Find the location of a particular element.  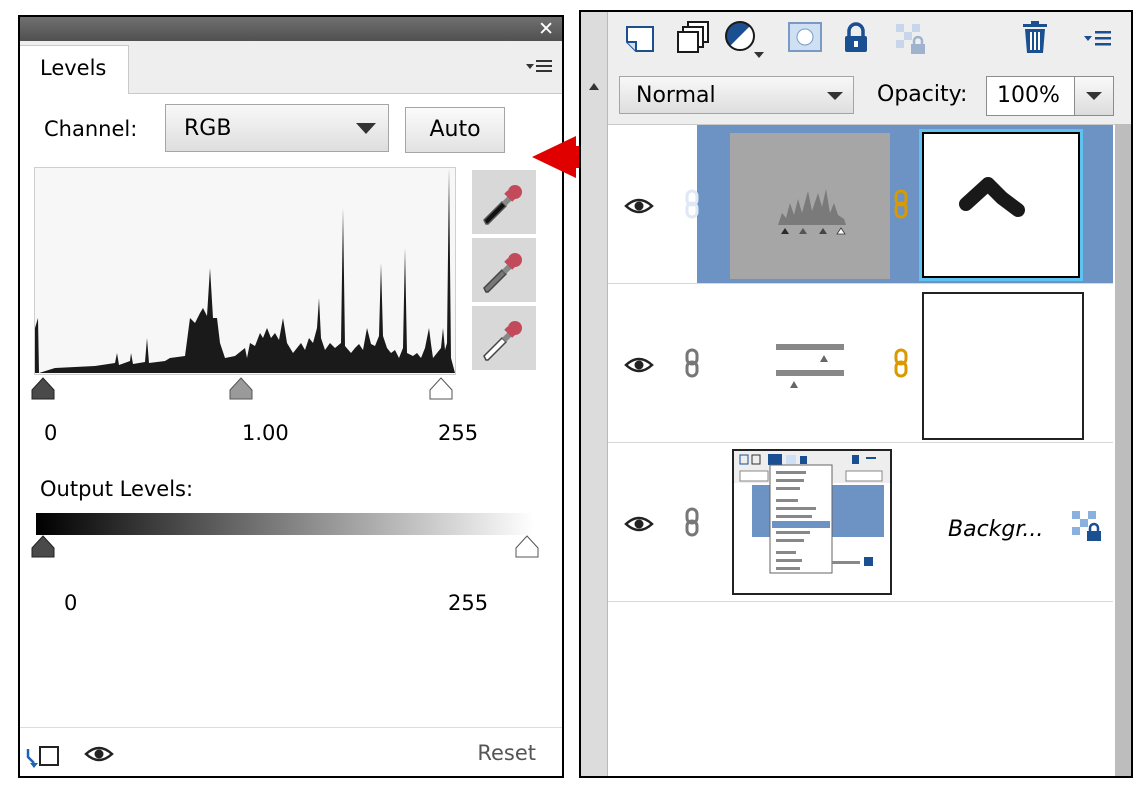

scrollbar is located at coordinates (1123, 450).